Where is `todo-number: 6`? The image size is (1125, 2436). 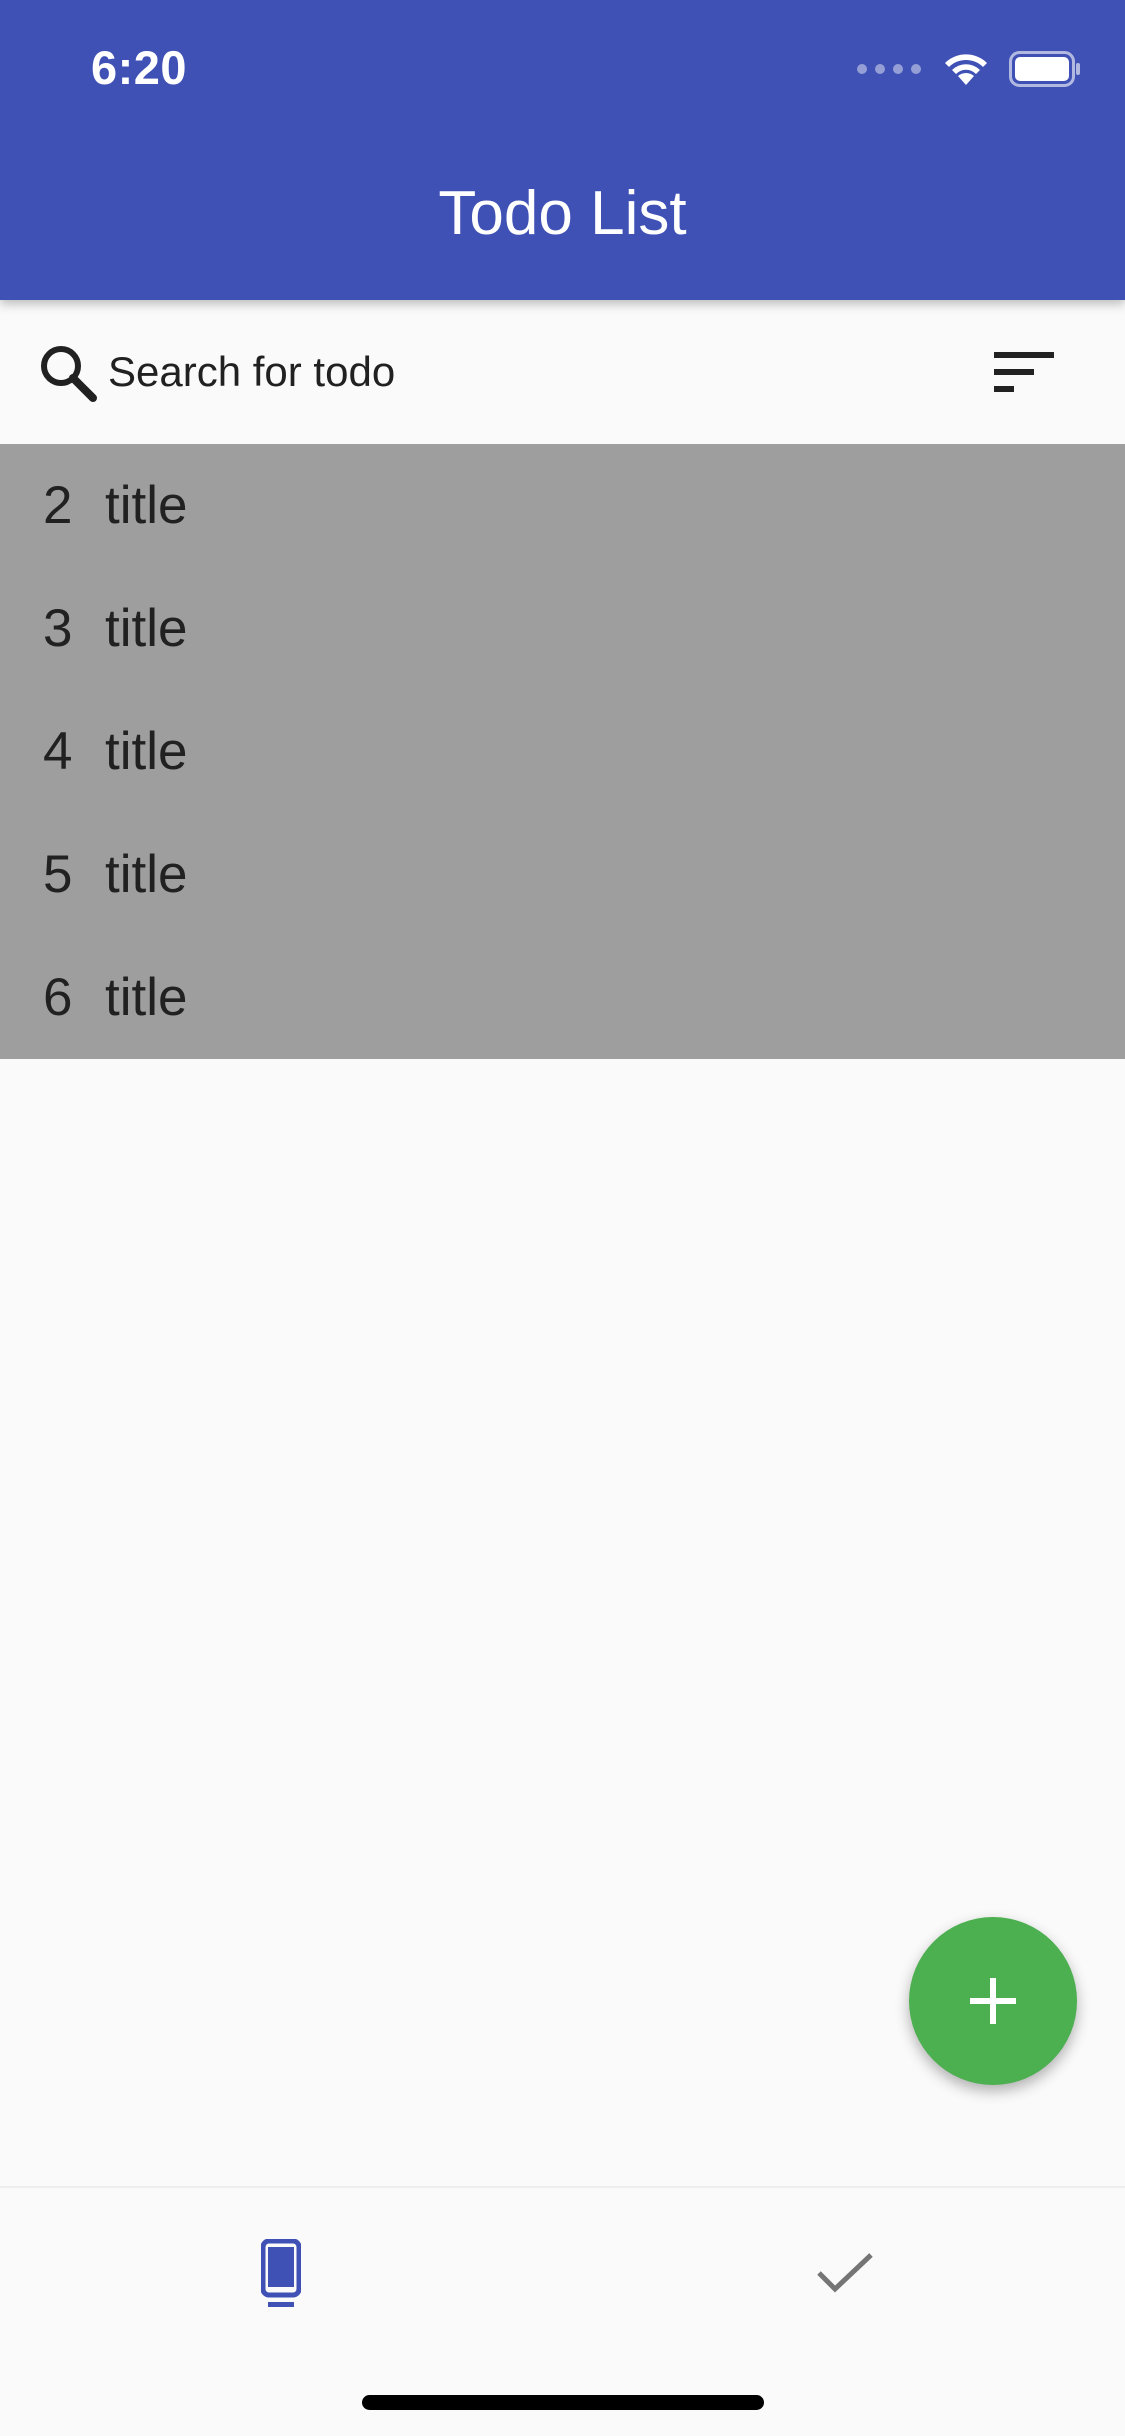 todo-number: 6 is located at coordinates (58, 997).